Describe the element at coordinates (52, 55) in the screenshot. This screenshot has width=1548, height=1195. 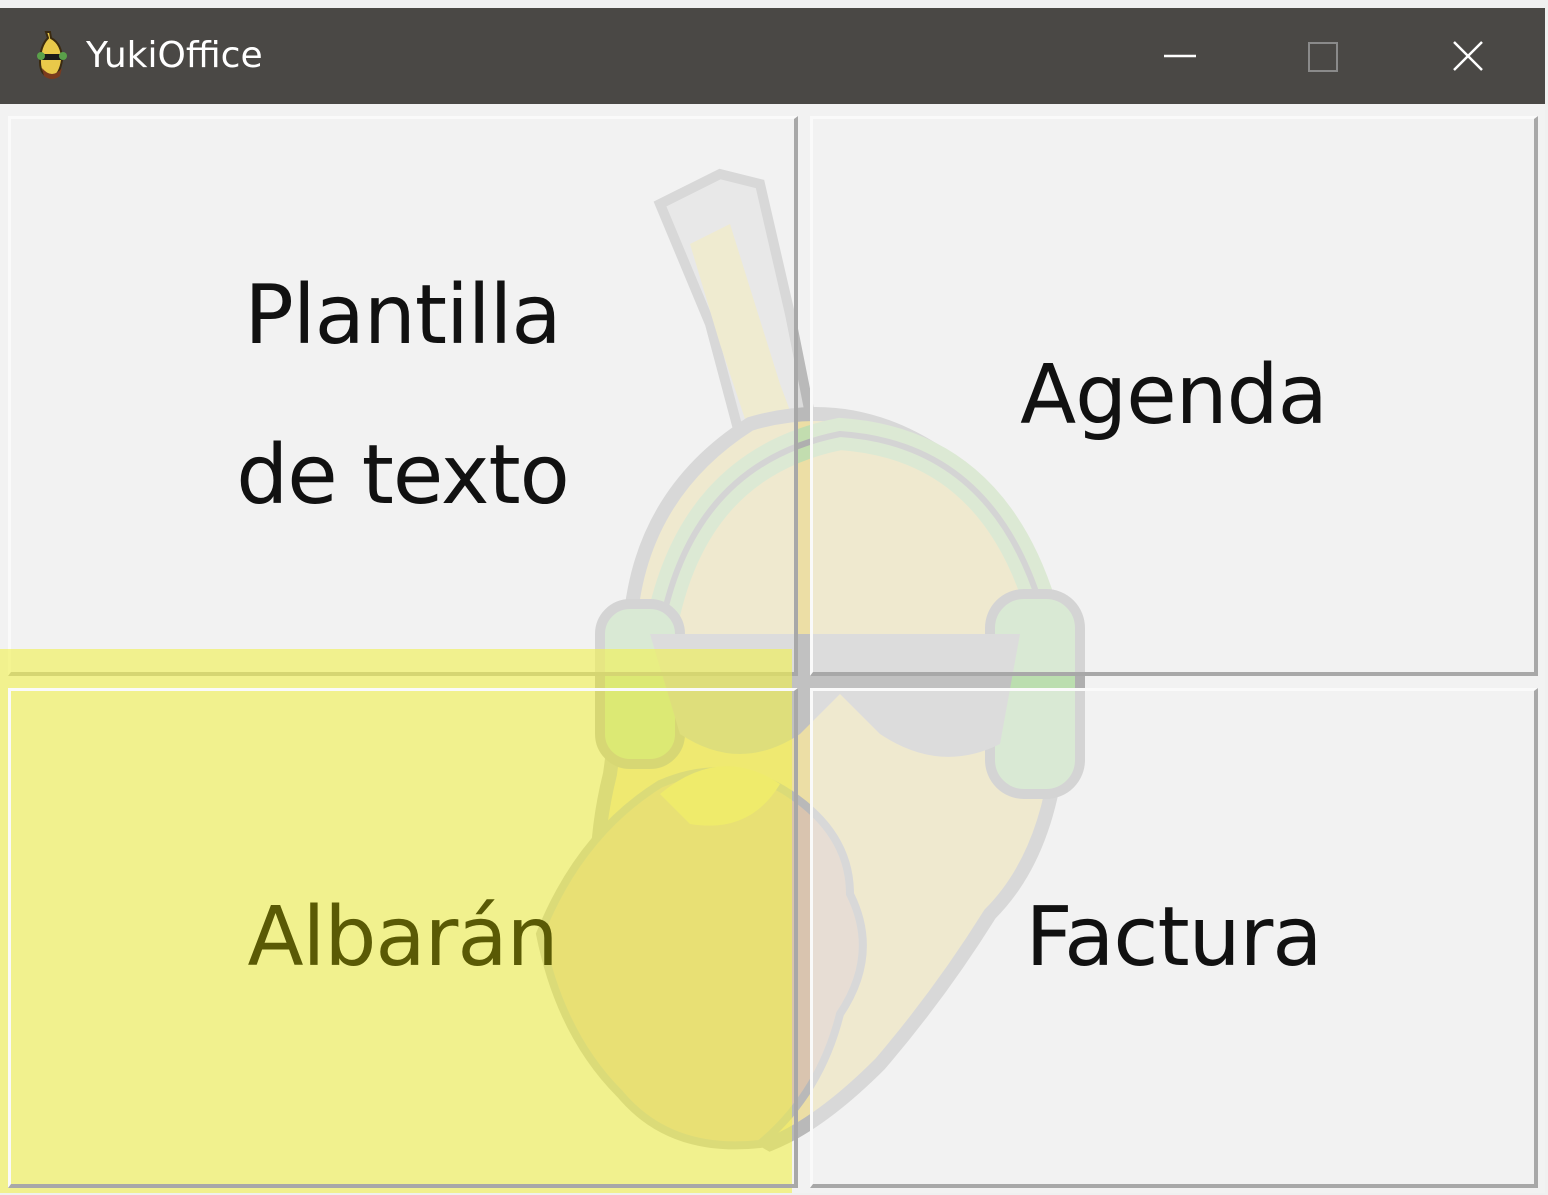
I see `banana-app-icon` at that location.